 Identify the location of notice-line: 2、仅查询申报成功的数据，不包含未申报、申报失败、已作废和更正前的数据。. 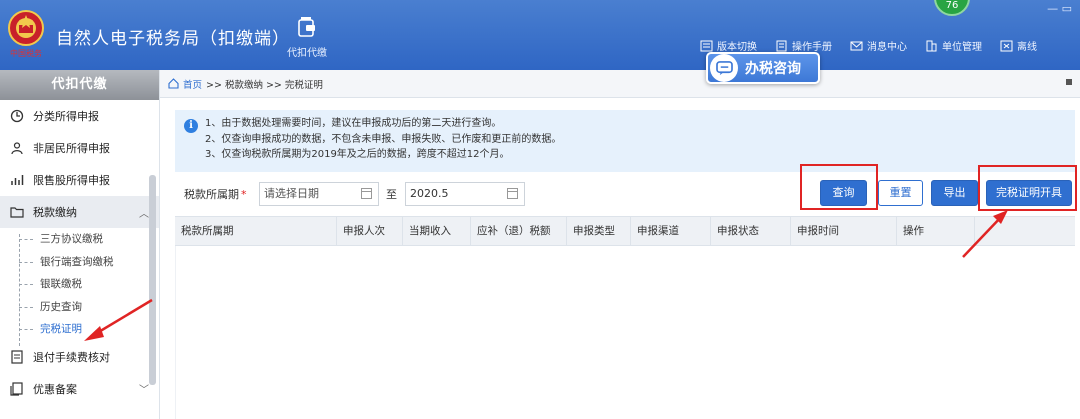
(383, 139).